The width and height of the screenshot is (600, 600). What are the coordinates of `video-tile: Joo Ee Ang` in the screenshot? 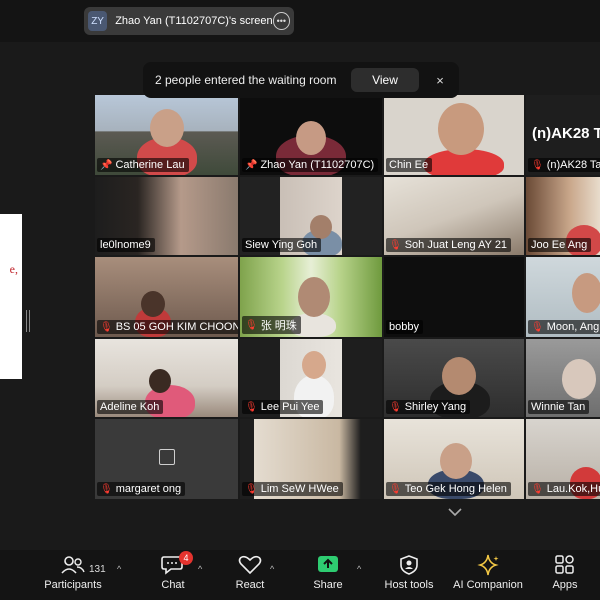 It's located at (563, 216).